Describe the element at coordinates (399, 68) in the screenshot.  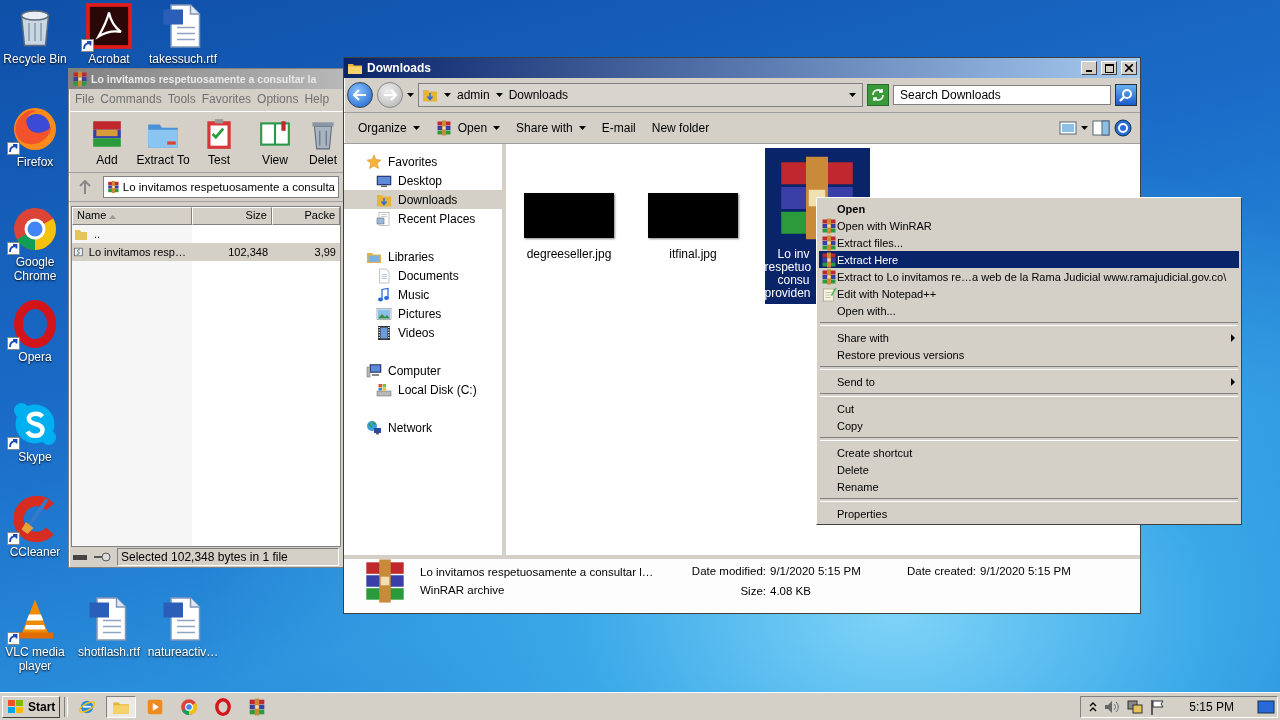
I see `window-title: Downloads` at that location.